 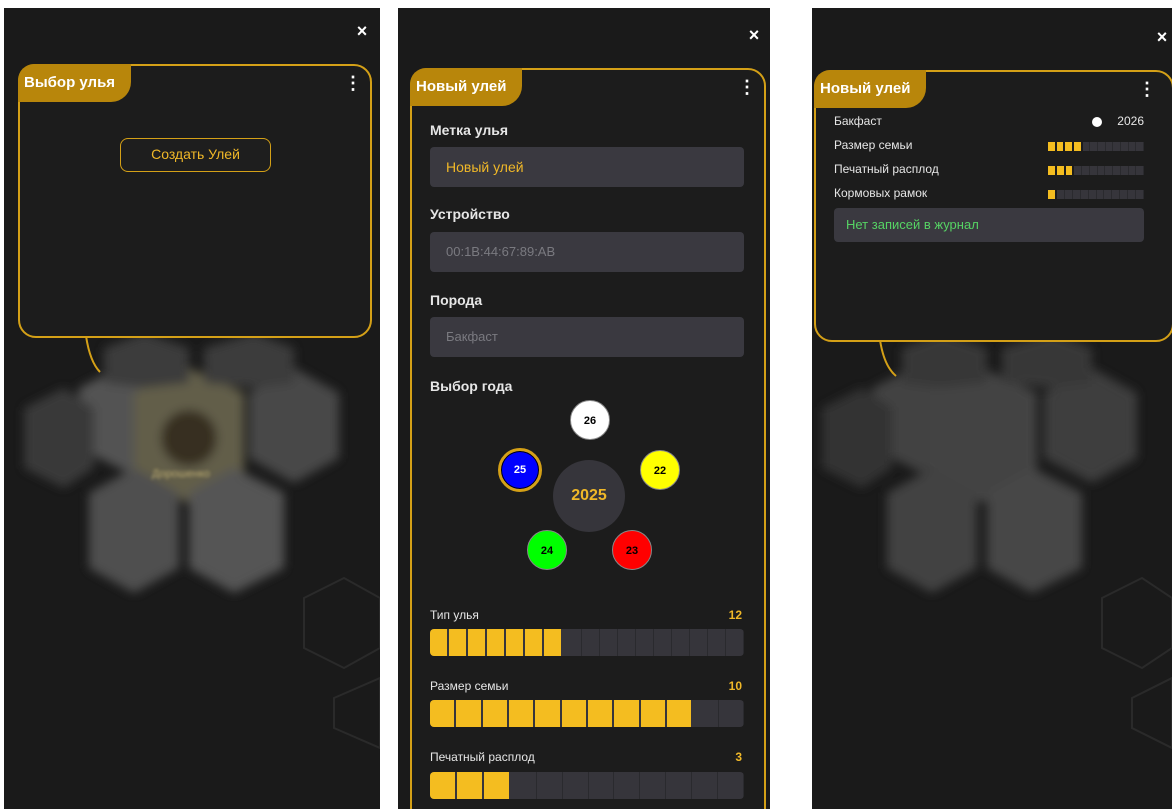 What do you see at coordinates (587, 252) in the screenshot?
I see `device-input: 00:1B:44:67:89:AB` at bounding box center [587, 252].